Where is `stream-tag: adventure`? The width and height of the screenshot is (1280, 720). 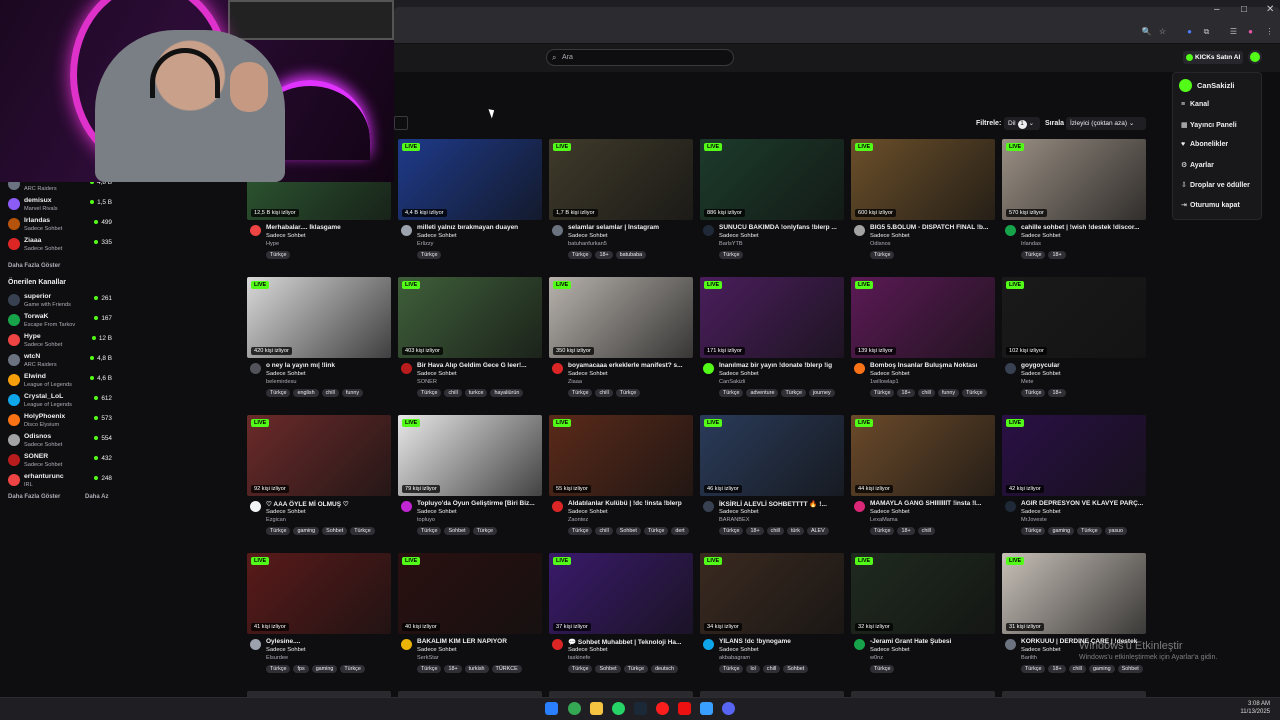
stream-tag: adventure is located at coordinates (762, 393).